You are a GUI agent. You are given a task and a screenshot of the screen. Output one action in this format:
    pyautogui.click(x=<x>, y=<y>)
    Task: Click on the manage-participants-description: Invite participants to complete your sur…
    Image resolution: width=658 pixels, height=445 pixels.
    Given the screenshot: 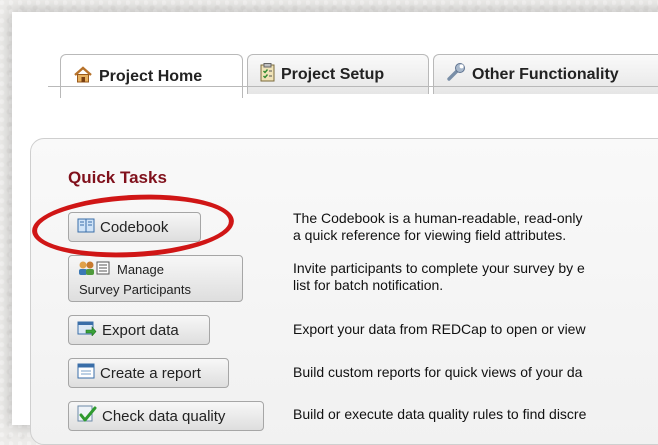 What is the action you would take?
    pyautogui.click(x=439, y=277)
    